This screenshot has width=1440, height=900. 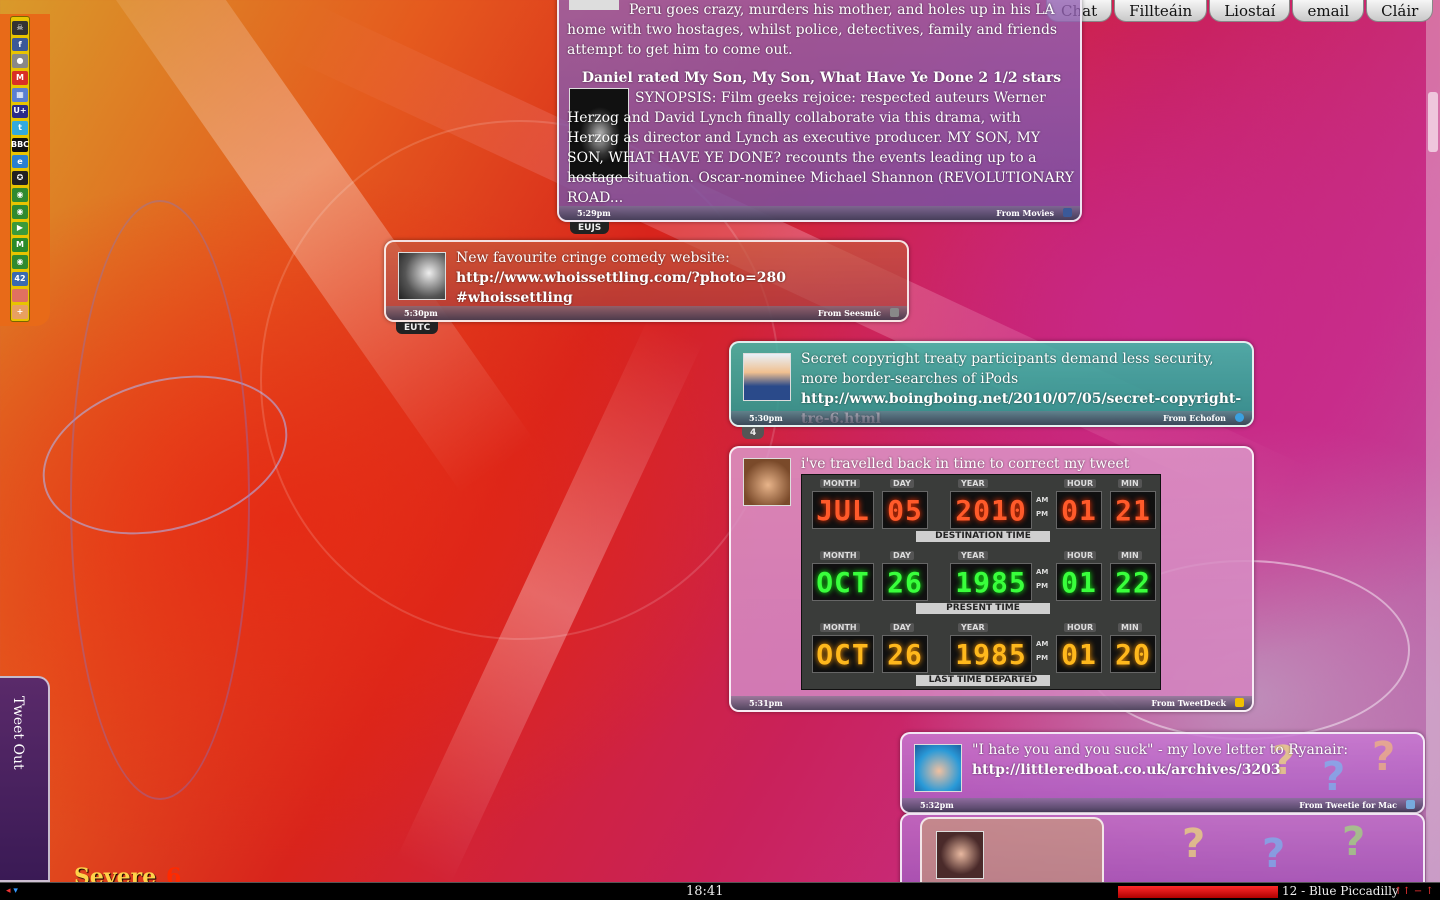 What do you see at coordinates (12, 891) in the screenshot?
I see `taskbar-left-arrows: ◂ ▾` at bounding box center [12, 891].